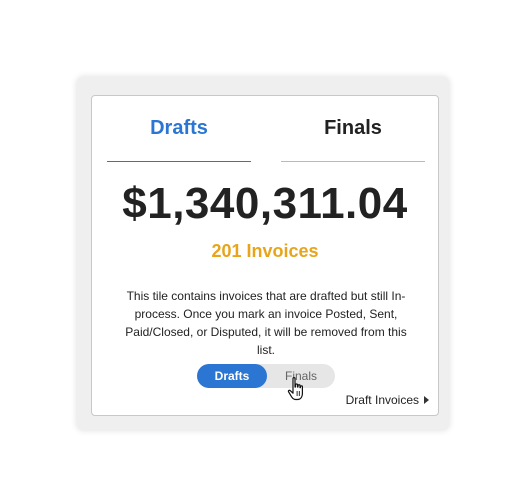 The image size is (529, 504). I want to click on caret-right-icon, so click(426, 400).